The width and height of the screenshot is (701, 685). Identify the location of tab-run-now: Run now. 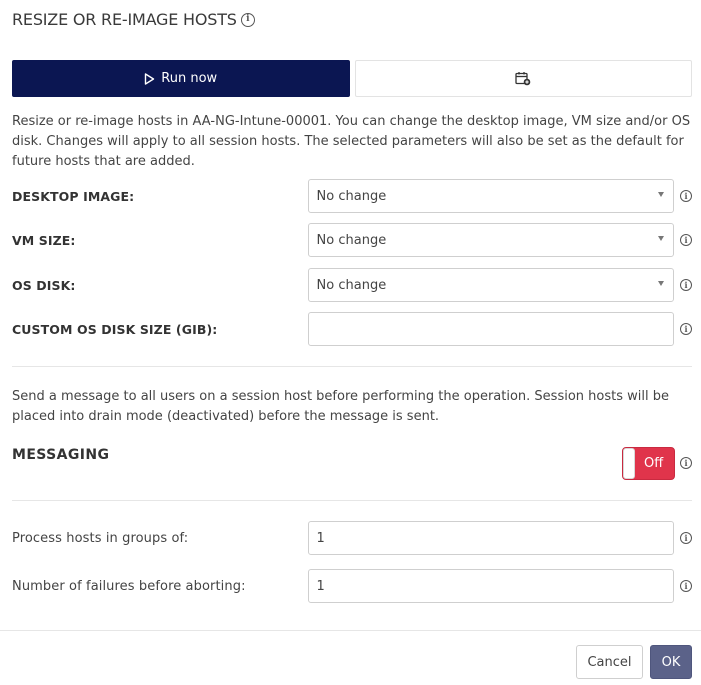
(181, 78).